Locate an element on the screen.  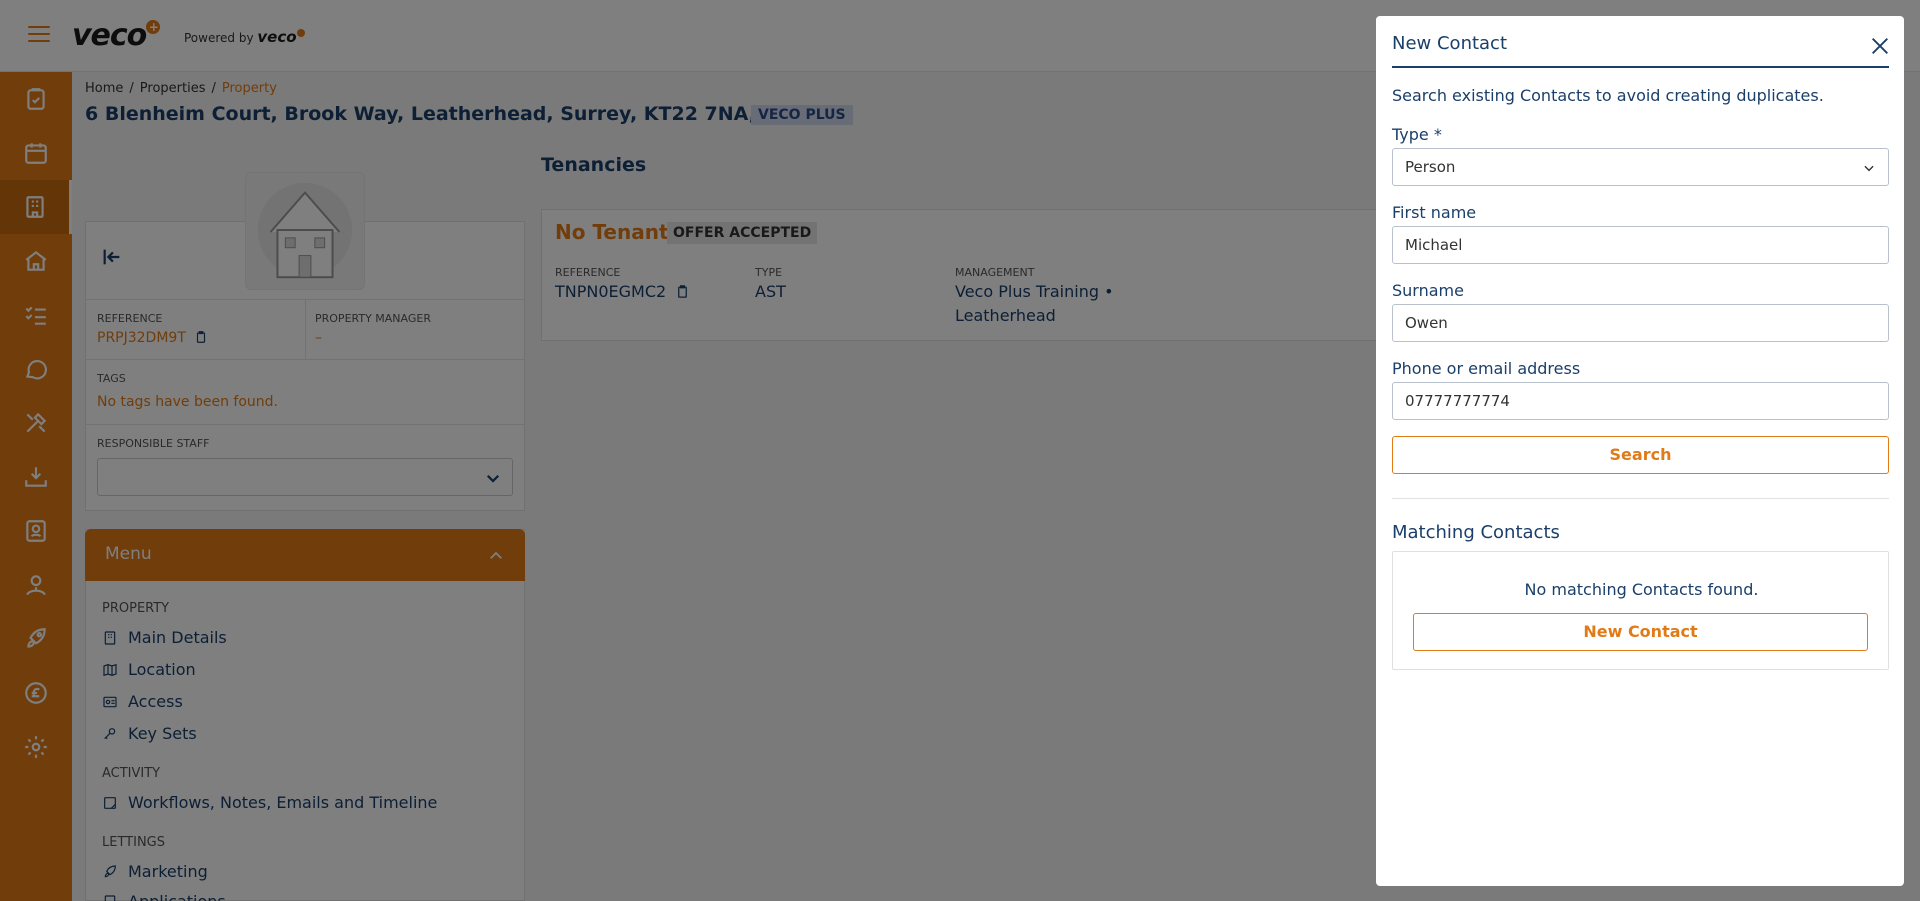
first-name-label: First name is located at coordinates (1434, 212).